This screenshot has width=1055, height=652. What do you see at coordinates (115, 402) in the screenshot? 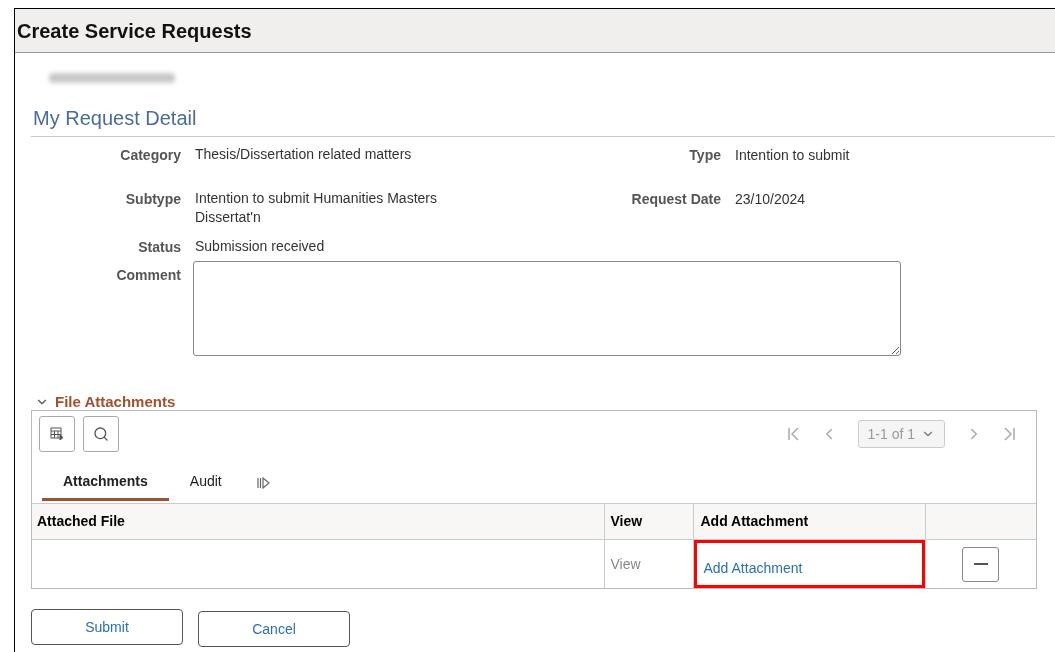
I see `section-title: File Attachments` at bounding box center [115, 402].